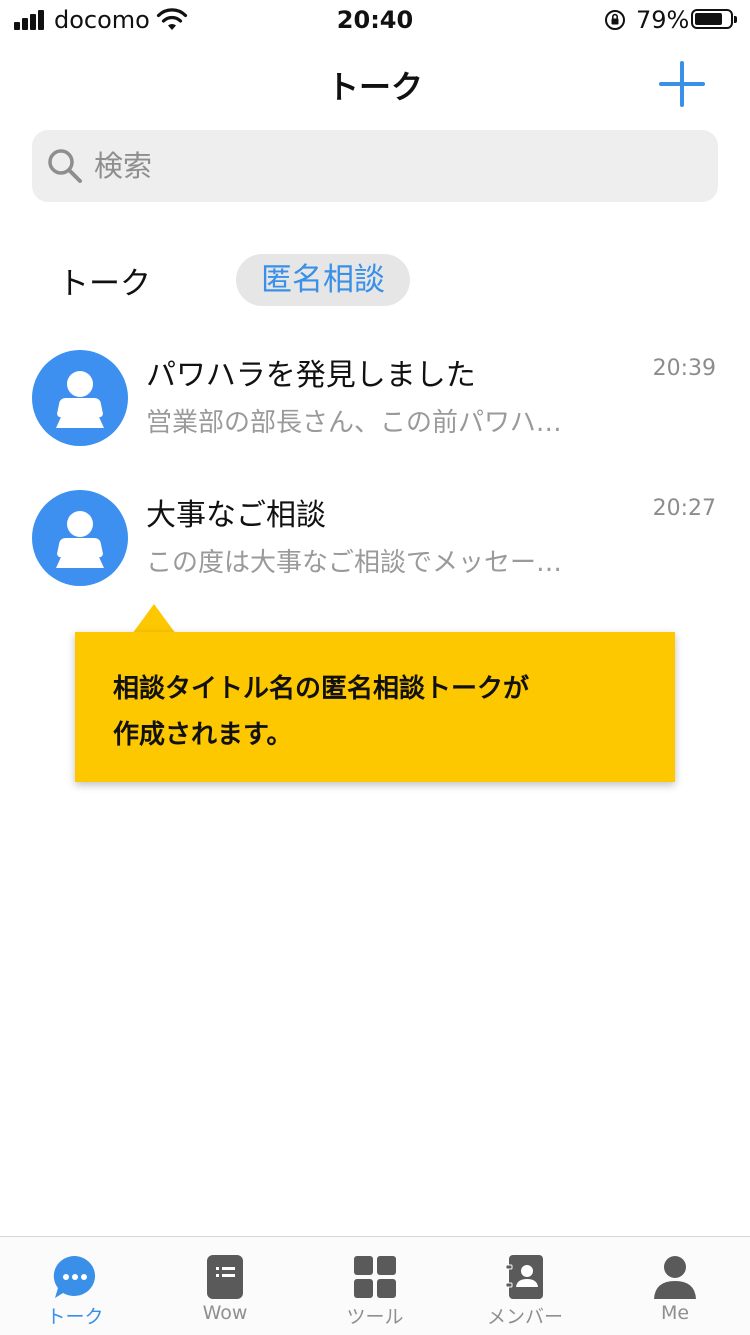  I want to click on chat-title: 大事なご相談, so click(236, 515).